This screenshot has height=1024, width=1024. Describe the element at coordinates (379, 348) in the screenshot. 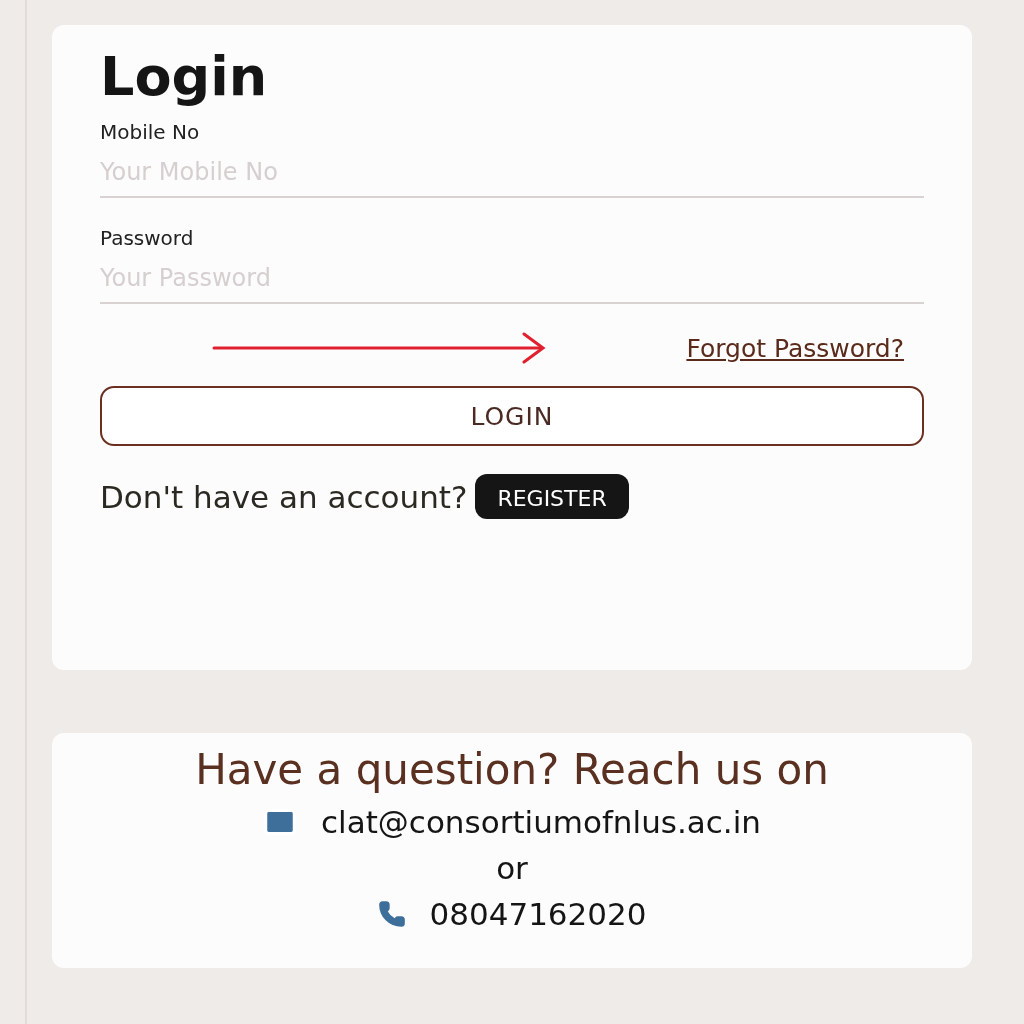

I see `arrow-icon` at that location.